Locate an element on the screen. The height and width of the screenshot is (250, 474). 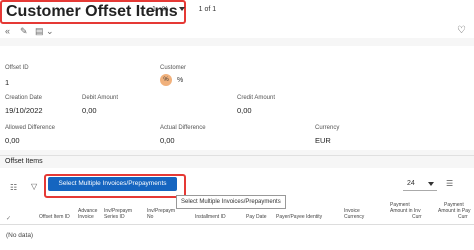
pager-count: 1 of 1 is located at coordinates (207, 9).